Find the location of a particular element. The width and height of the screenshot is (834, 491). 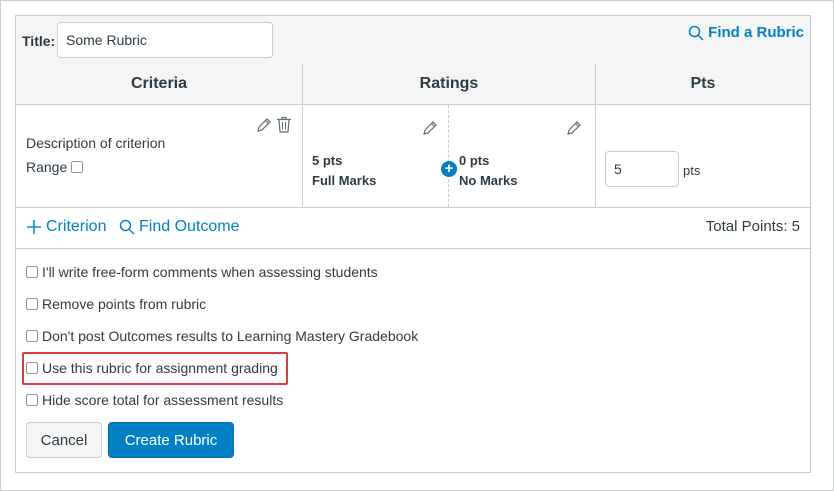

points-input is located at coordinates (642, 169).